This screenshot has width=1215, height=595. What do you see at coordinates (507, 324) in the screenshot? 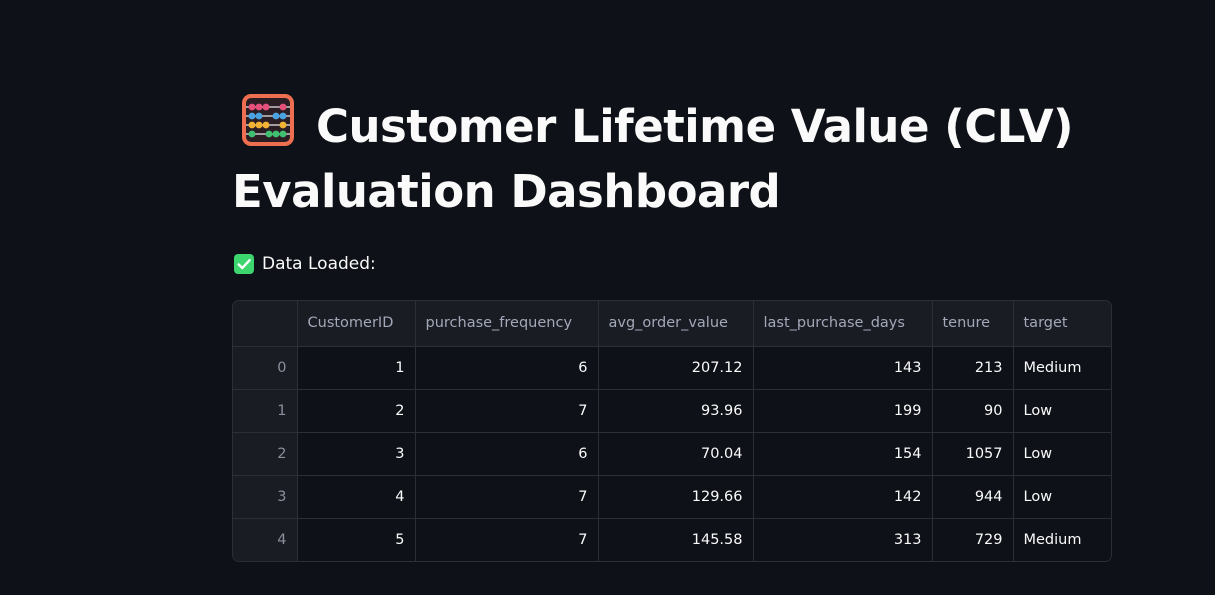
I see `column-header-purchase-frequency: purchase_frequency` at bounding box center [507, 324].